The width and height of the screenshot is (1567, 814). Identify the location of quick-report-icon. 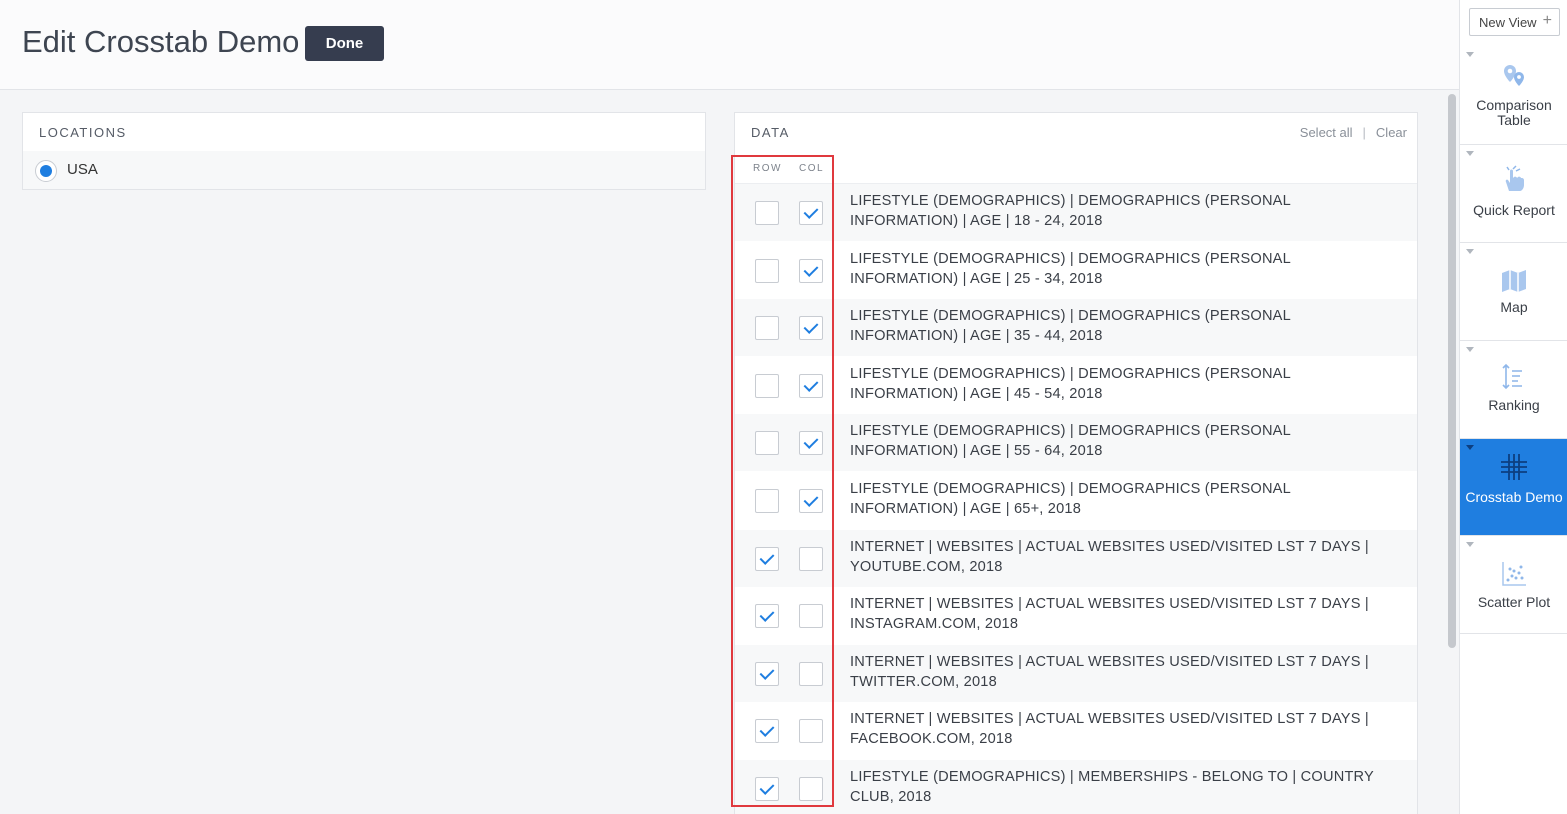
(1514, 178).